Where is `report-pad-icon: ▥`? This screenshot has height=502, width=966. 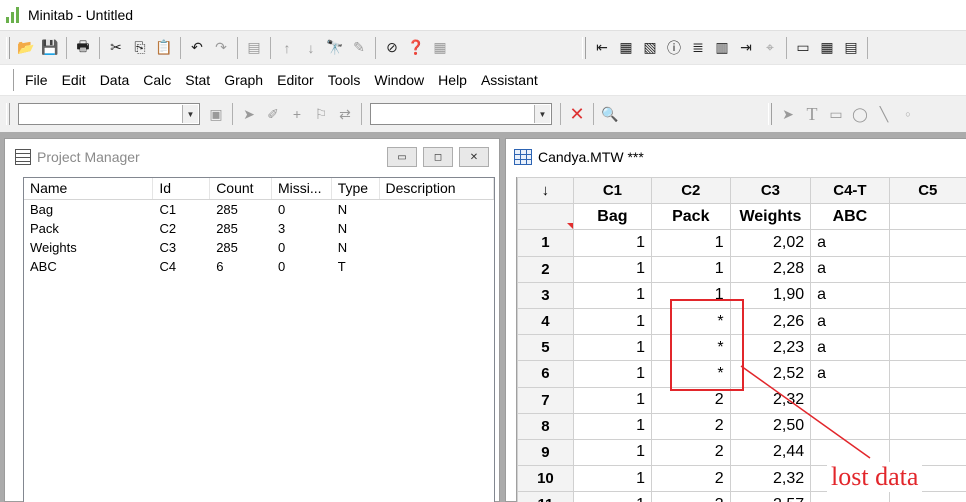 report-pad-icon: ▥ is located at coordinates (722, 48).